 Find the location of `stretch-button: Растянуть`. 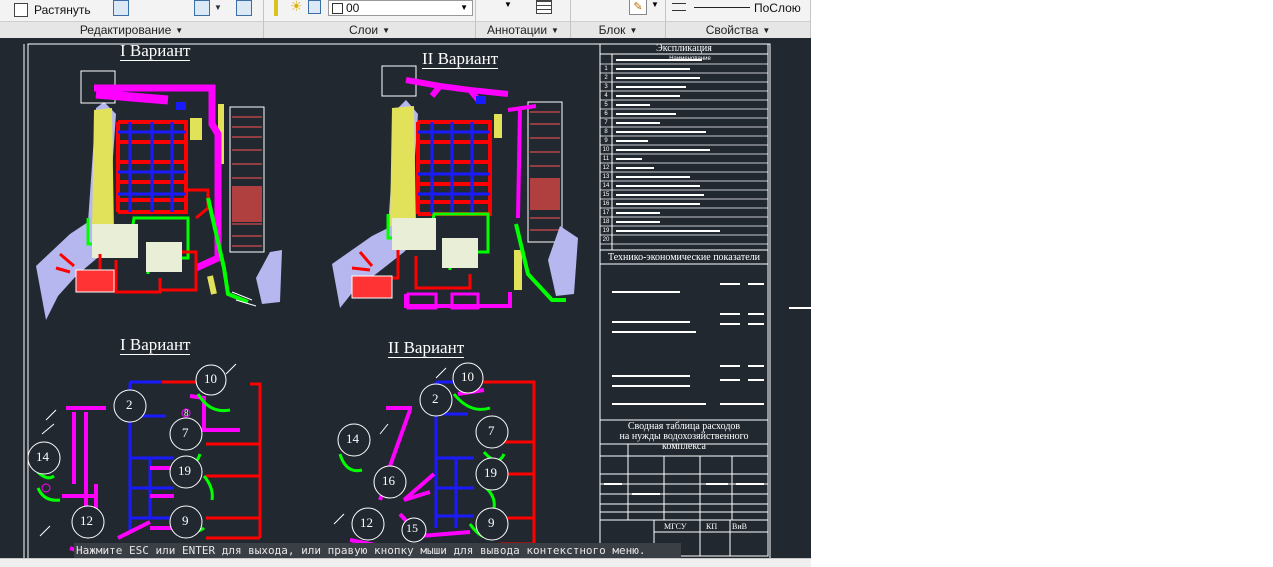

stretch-button: Растянуть is located at coordinates (52, 10).